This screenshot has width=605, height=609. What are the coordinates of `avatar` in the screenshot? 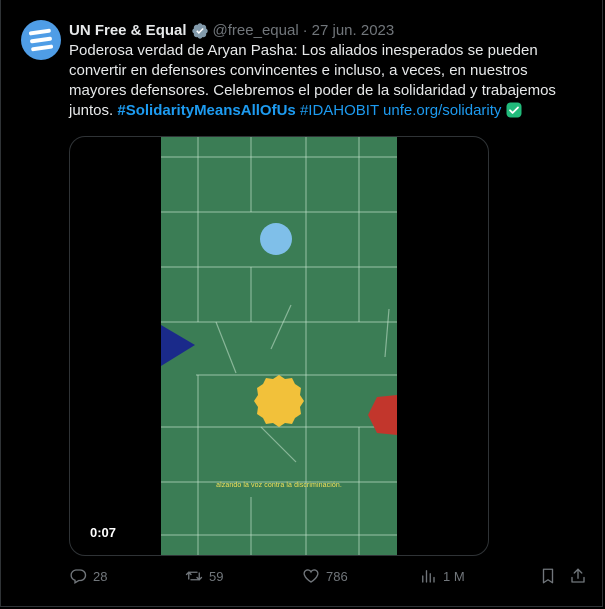 It's located at (41, 40).